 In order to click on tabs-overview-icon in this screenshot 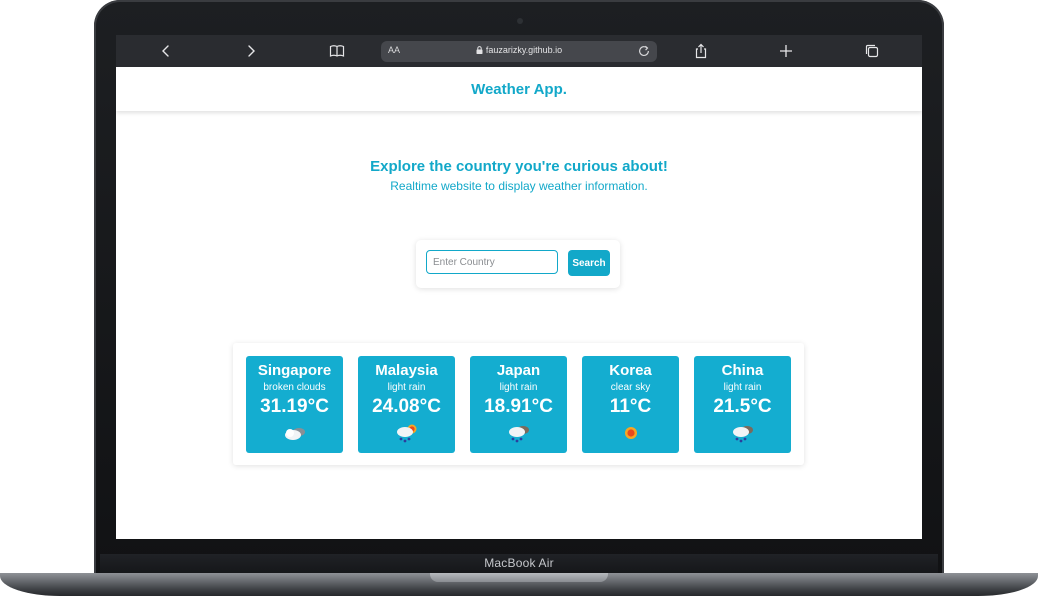, I will do `click(872, 51)`.